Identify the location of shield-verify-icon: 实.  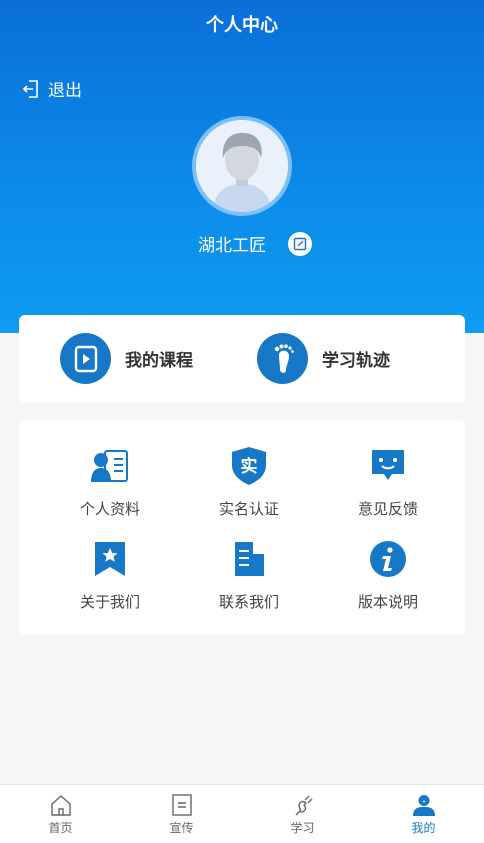
(249, 466).